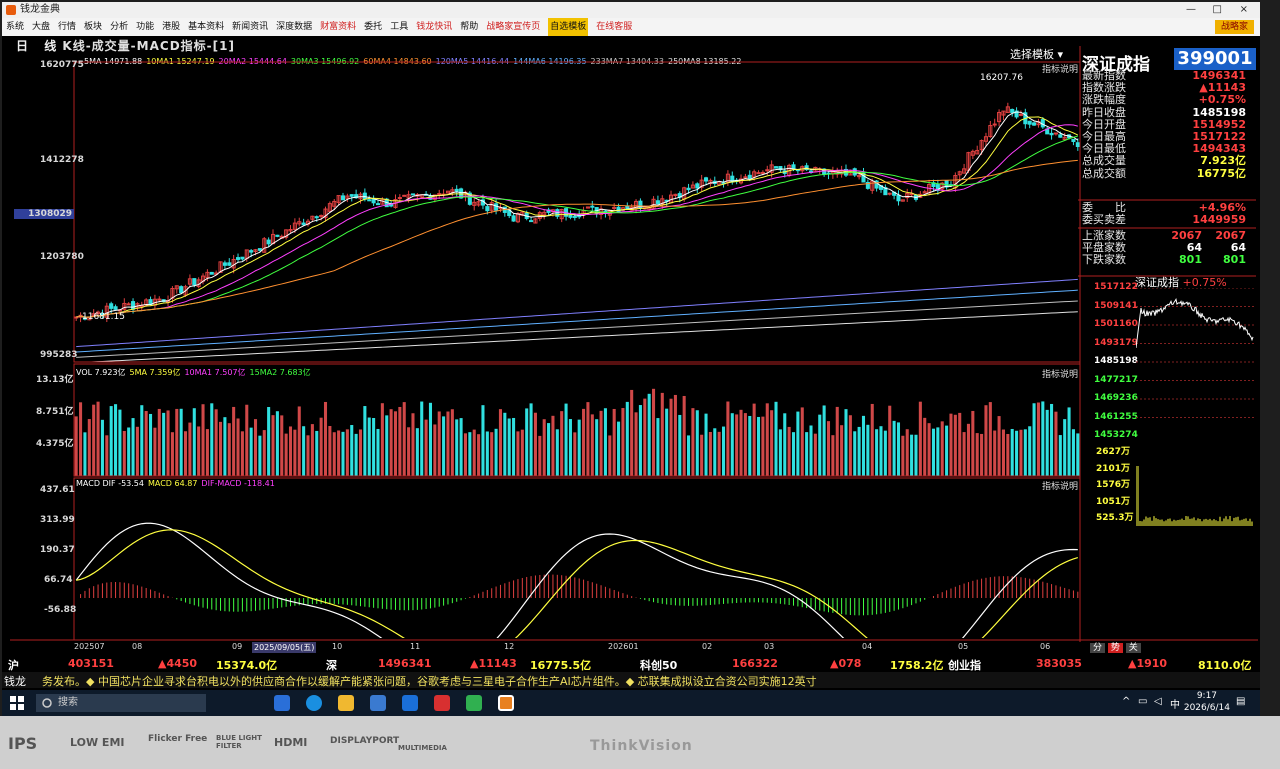 The image size is (1280, 769). What do you see at coordinates (15, 27) in the screenshot?
I see `menu-item-0: 系统` at bounding box center [15, 27].